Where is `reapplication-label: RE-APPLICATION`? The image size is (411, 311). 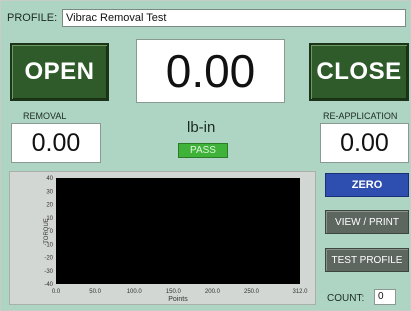
reapplication-label: RE-APPLICATION is located at coordinates (360, 116).